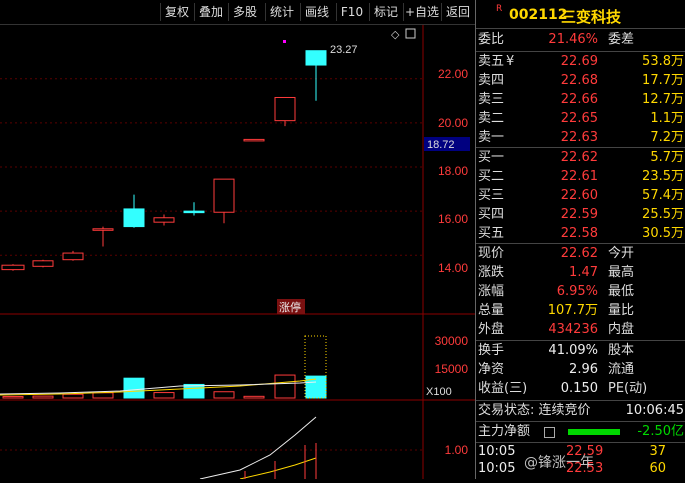  Describe the element at coordinates (453, 219) in the screenshot. I see `price-tick-16: 16.00` at that location.